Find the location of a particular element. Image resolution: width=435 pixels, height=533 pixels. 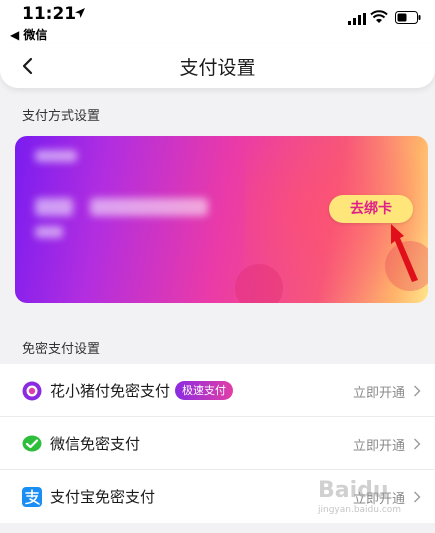

location-arrow-icon is located at coordinates (80, 13).